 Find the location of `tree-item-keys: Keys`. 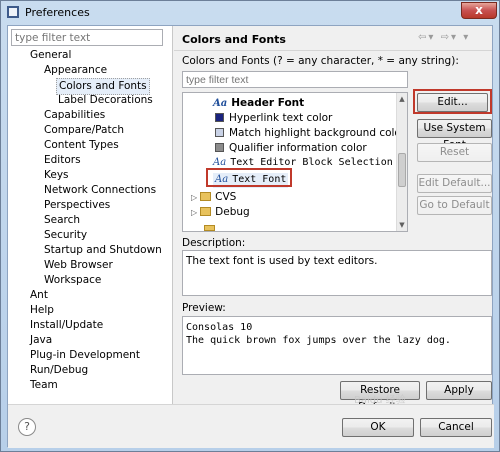

tree-item-keys: Keys is located at coordinates (56, 175).